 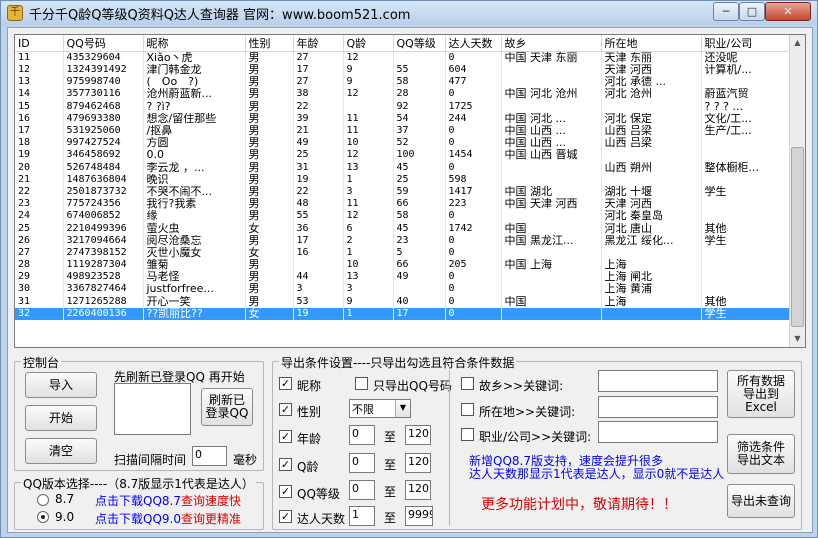 I want to click on nickname-checkbox: ✓, so click(x=285, y=383).